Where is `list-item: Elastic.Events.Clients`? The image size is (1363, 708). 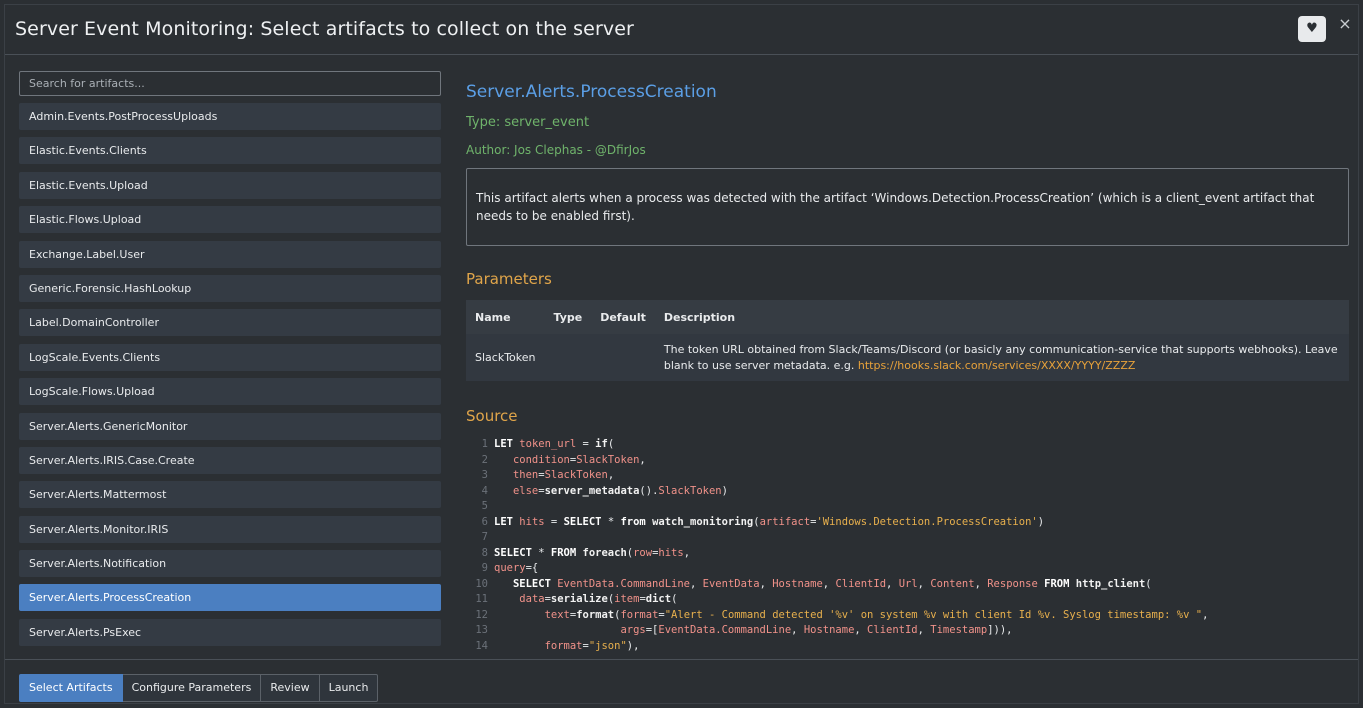
list-item: Elastic.Events.Clients is located at coordinates (230, 151).